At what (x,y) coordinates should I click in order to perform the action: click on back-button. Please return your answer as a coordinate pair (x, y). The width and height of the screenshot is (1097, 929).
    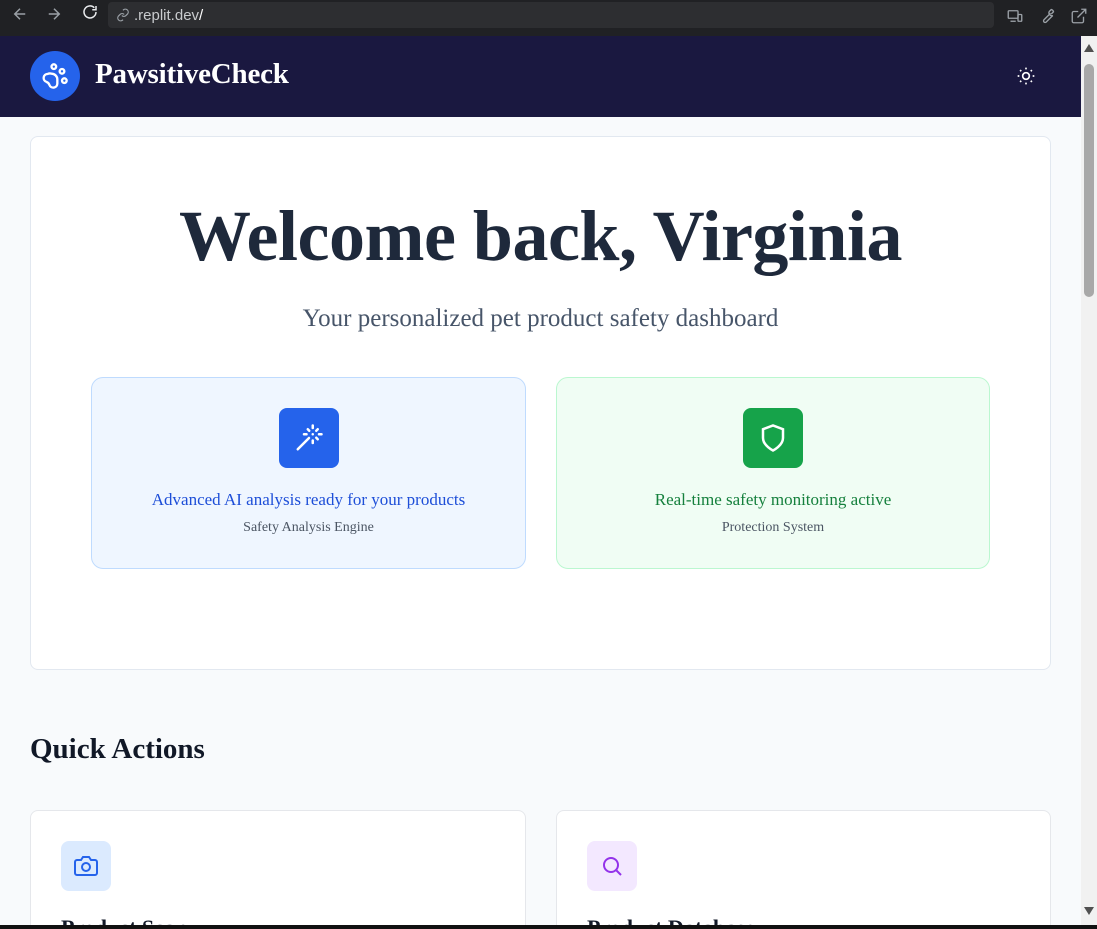
    Looking at the image, I should click on (20, 14).